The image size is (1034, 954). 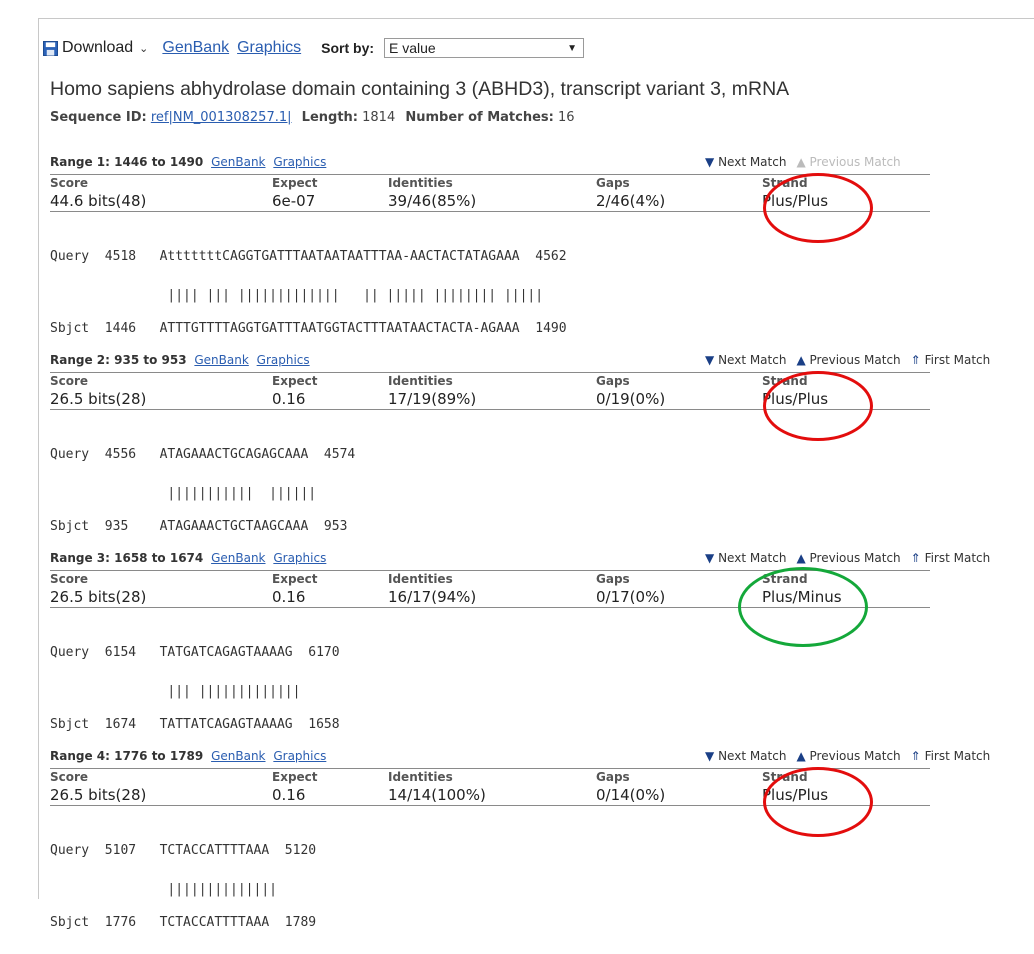 What do you see at coordinates (163, 889) in the screenshot?
I see `match-line: ||||||||||||||` at bounding box center [163, 889].